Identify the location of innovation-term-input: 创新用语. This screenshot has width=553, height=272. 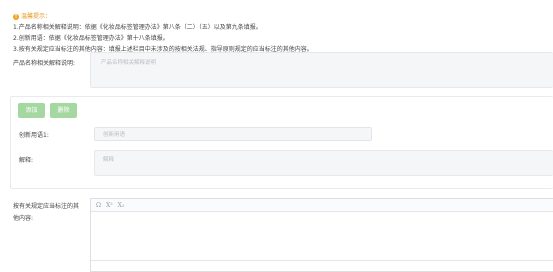
(233, 134).